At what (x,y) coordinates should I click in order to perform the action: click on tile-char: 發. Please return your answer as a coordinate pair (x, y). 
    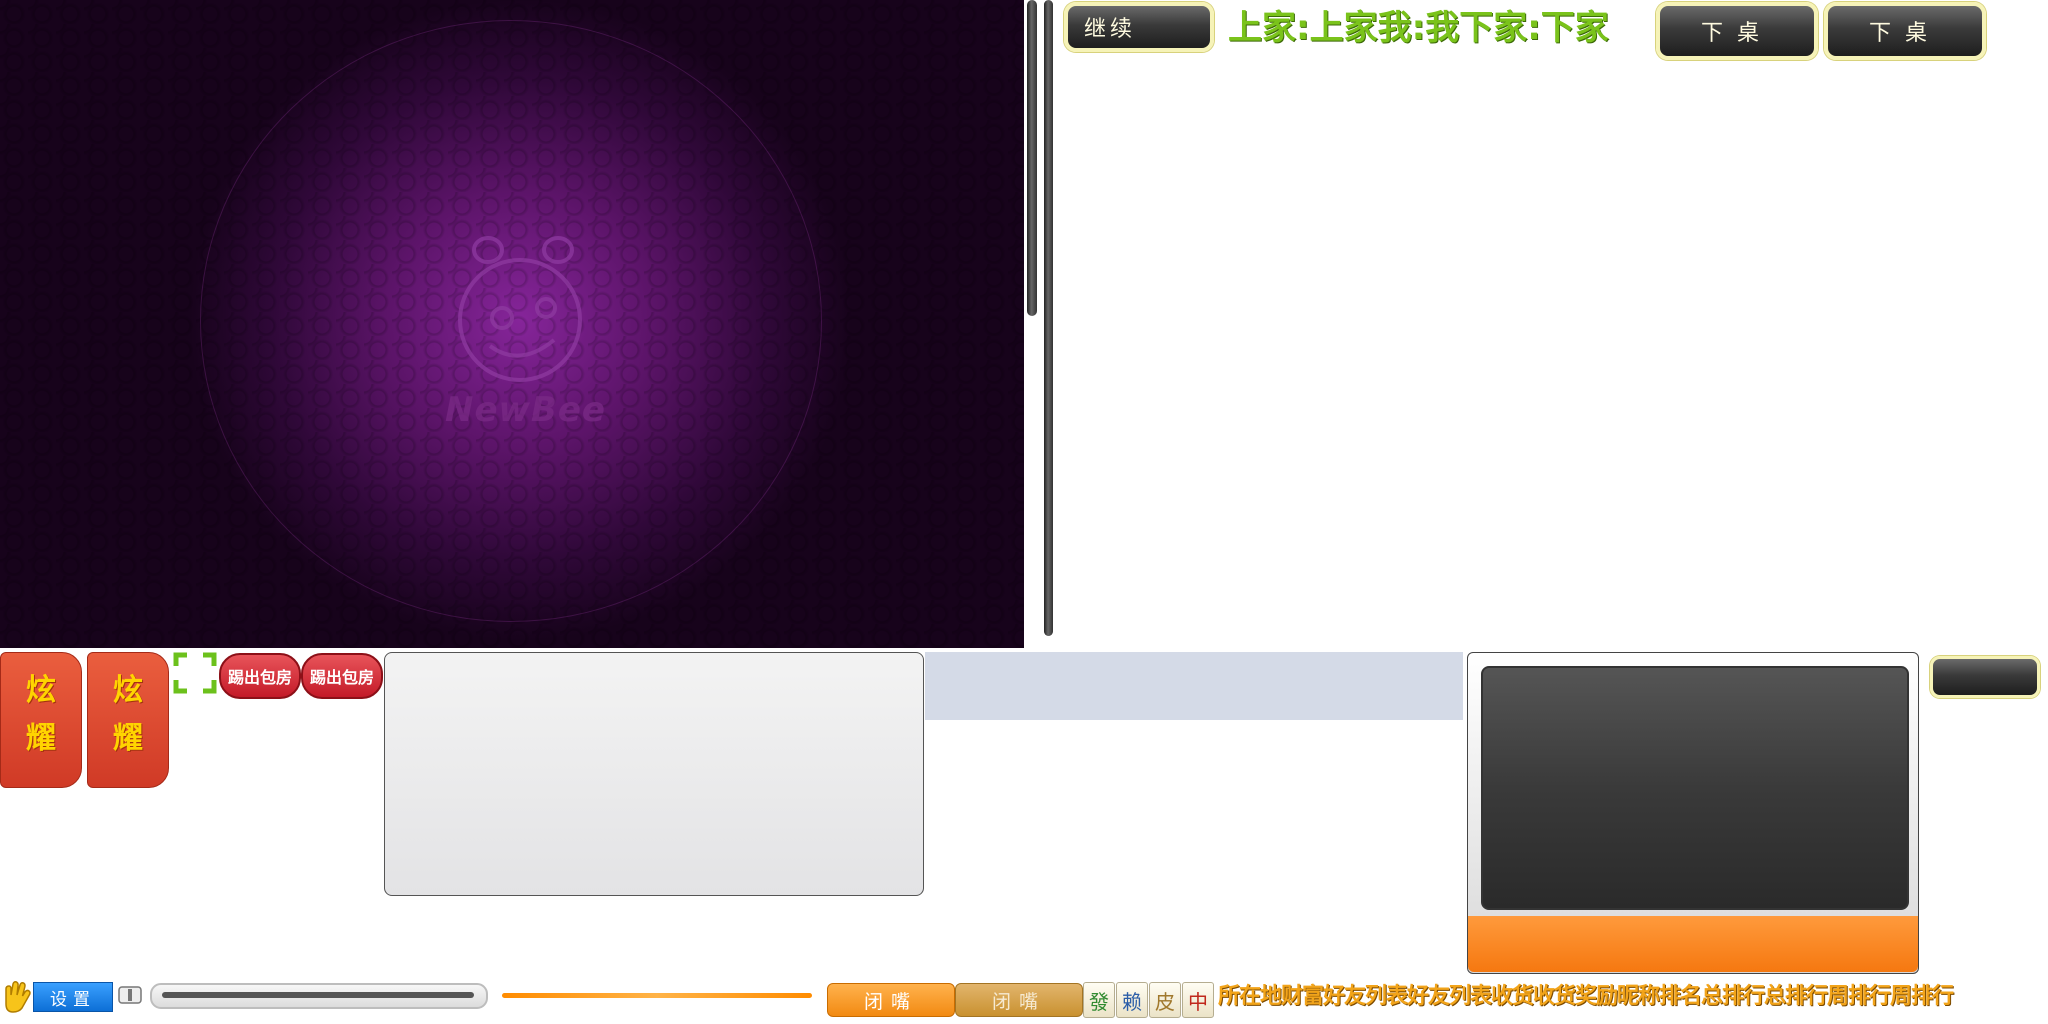
    Looking at the image, I should click on (1099, 1001).